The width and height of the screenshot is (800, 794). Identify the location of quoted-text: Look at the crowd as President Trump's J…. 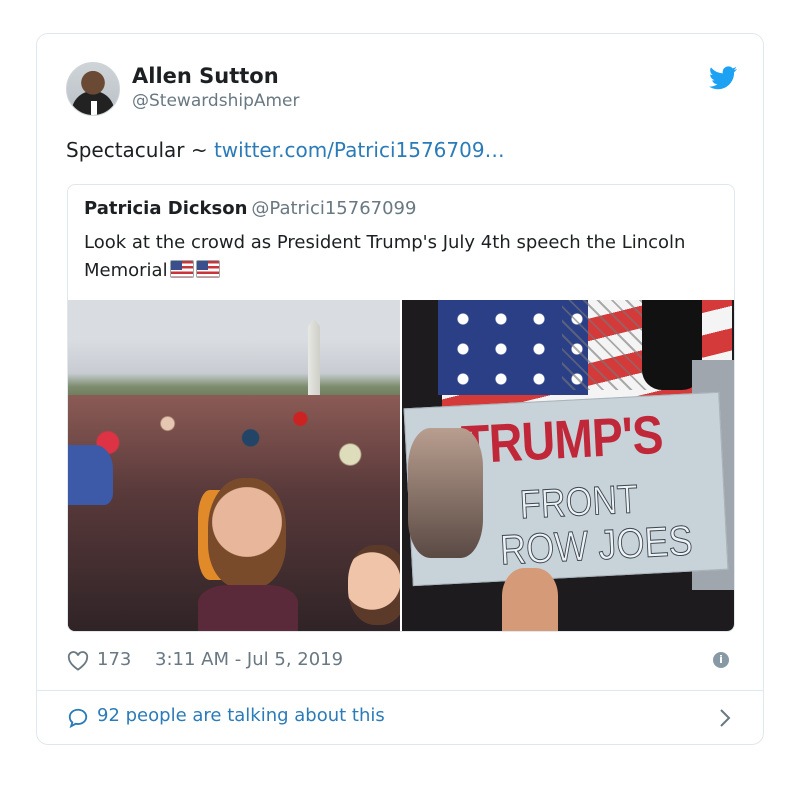
(404, 257).